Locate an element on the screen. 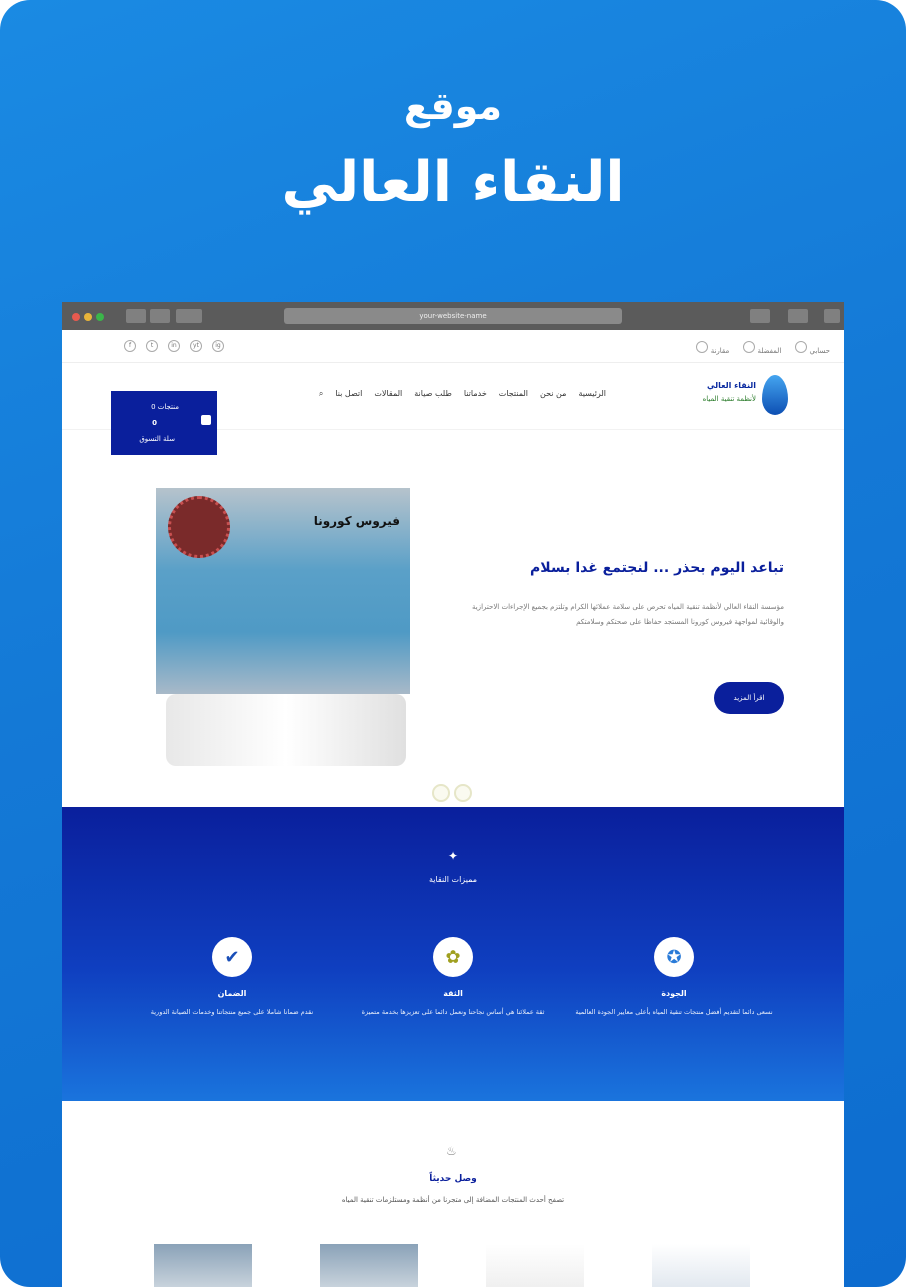 This screenshot has width=906, height=1287. instagram-icon: ig is located at coordinates (218, 346).